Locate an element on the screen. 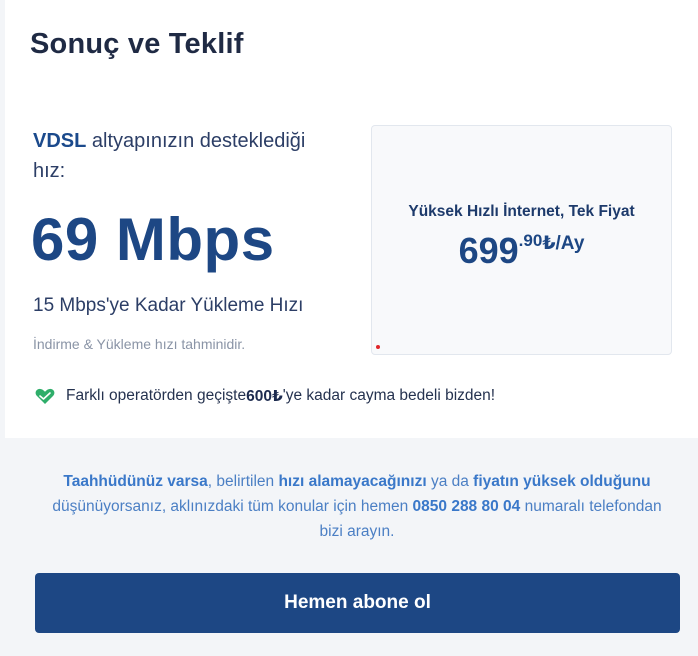 This screenshot has width=698, height=656. upload-speed: 15 Mbps'ye Kadar Yükleme Hızı is located at coordinates (168, 305).